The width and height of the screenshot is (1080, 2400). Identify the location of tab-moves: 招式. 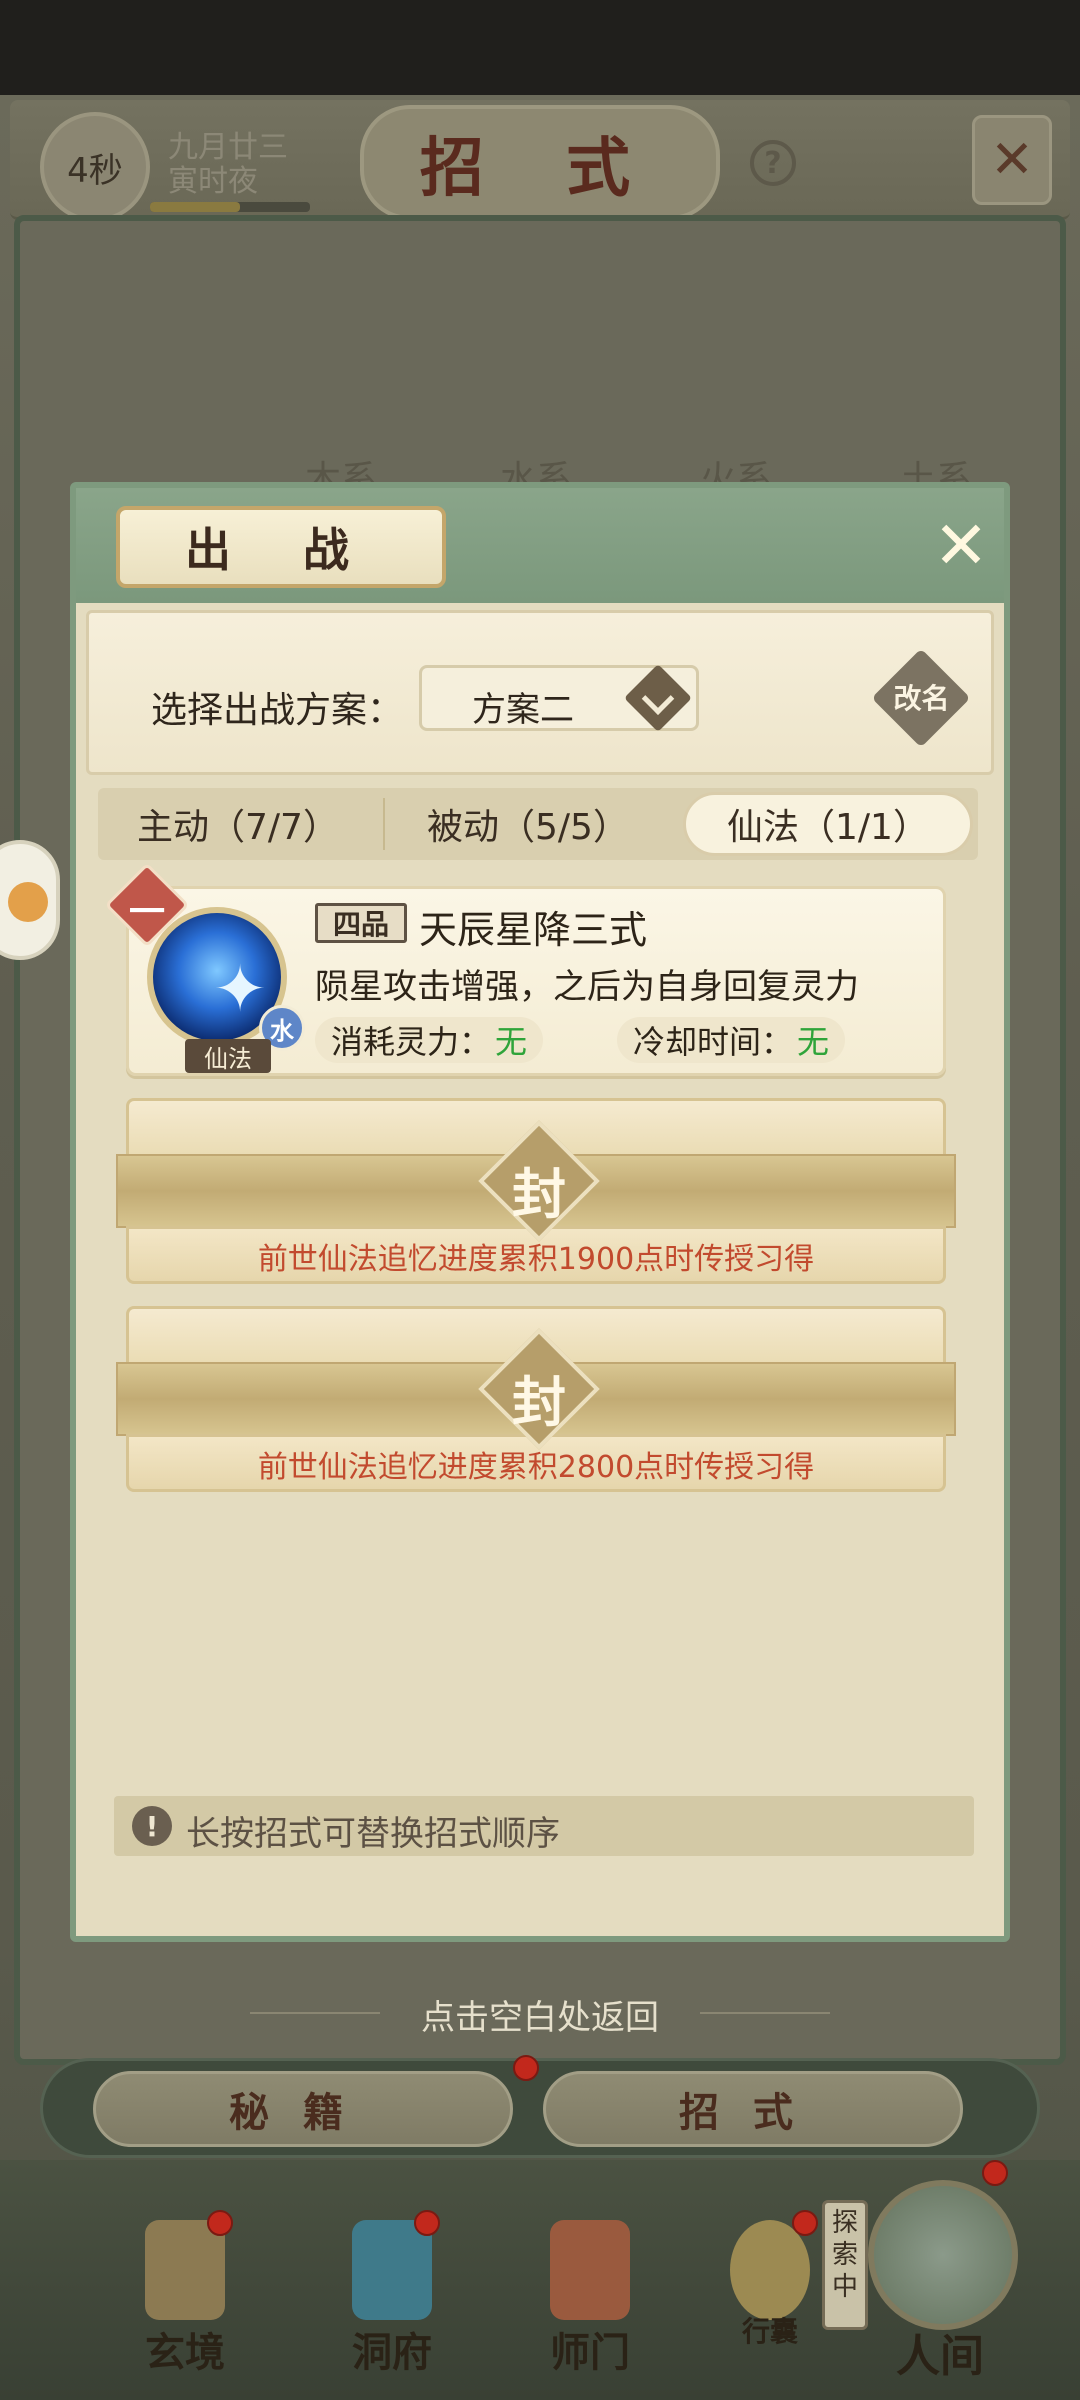
(753, 2109).